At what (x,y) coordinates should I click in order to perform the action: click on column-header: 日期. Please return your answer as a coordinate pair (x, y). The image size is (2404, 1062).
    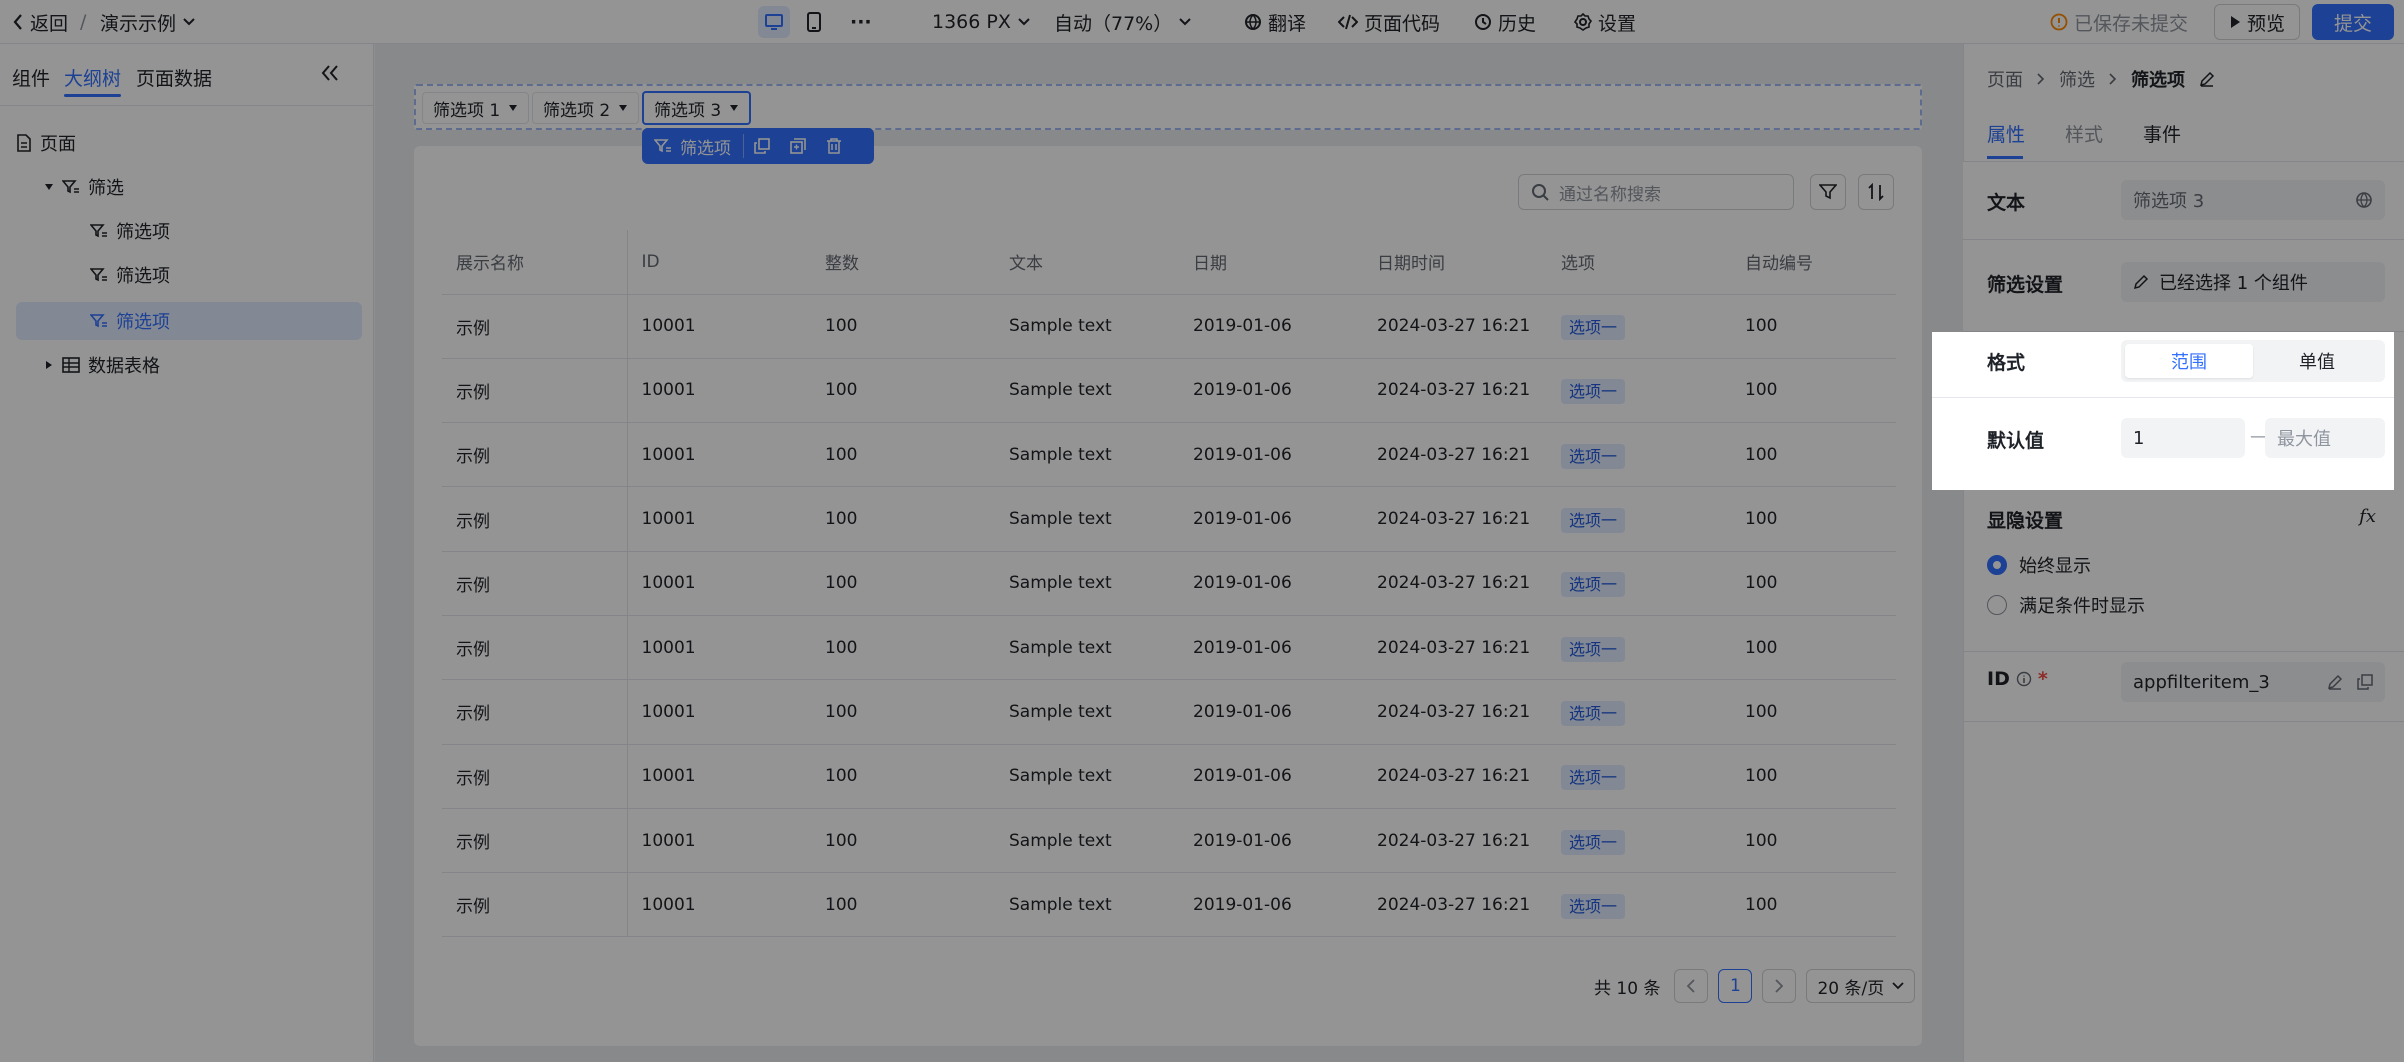
    Looking at the image, I should click on (1271, 262).